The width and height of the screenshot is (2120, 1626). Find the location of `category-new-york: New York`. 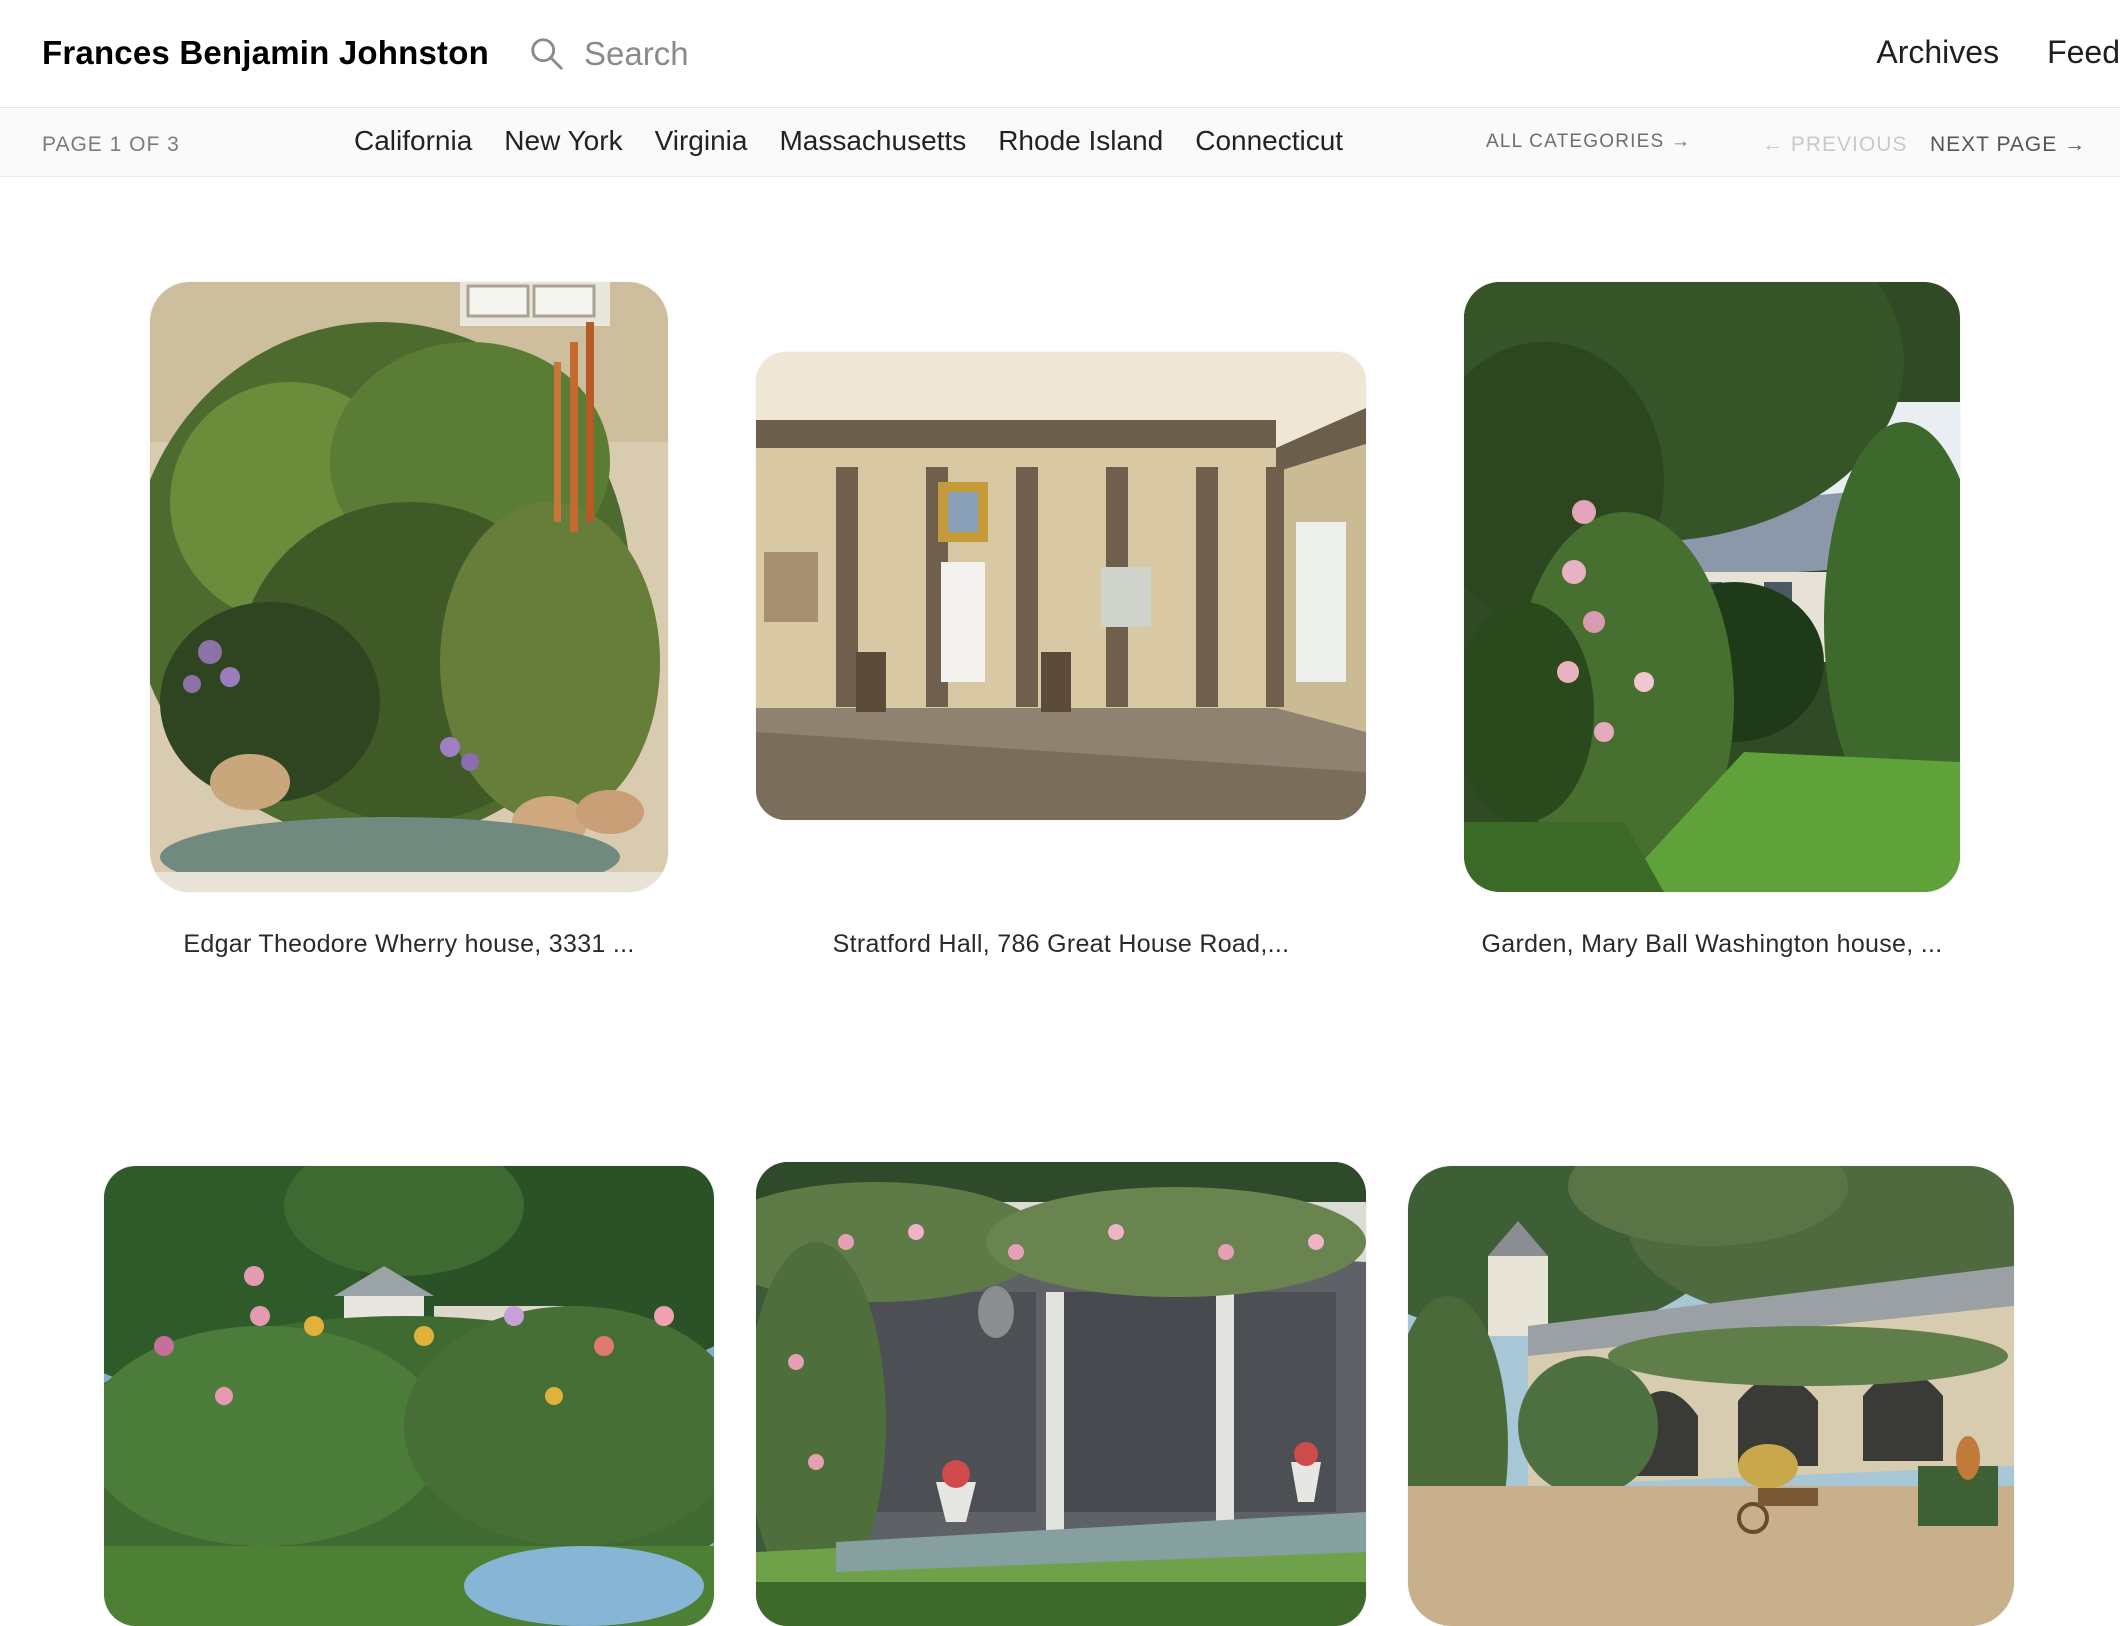

category-new-york: New York is located at coordinates (563, 141).